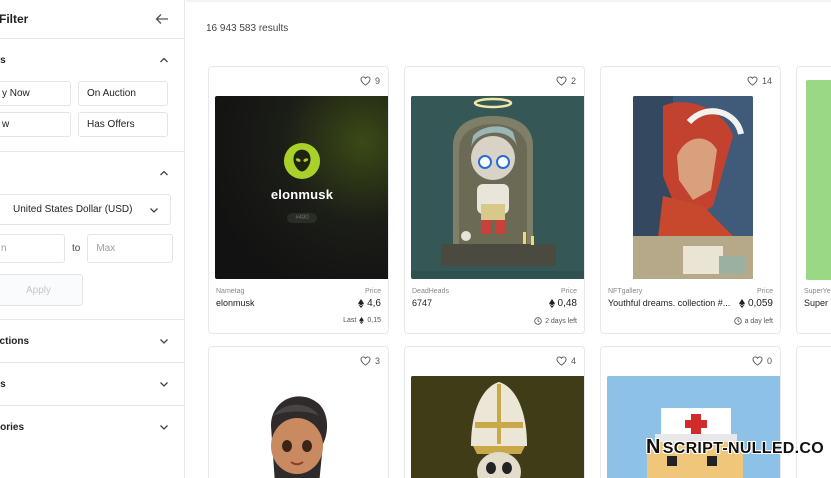  Describe the element at coordinates (76, 248) in the screenshot. I see `to-label: to` at that location.